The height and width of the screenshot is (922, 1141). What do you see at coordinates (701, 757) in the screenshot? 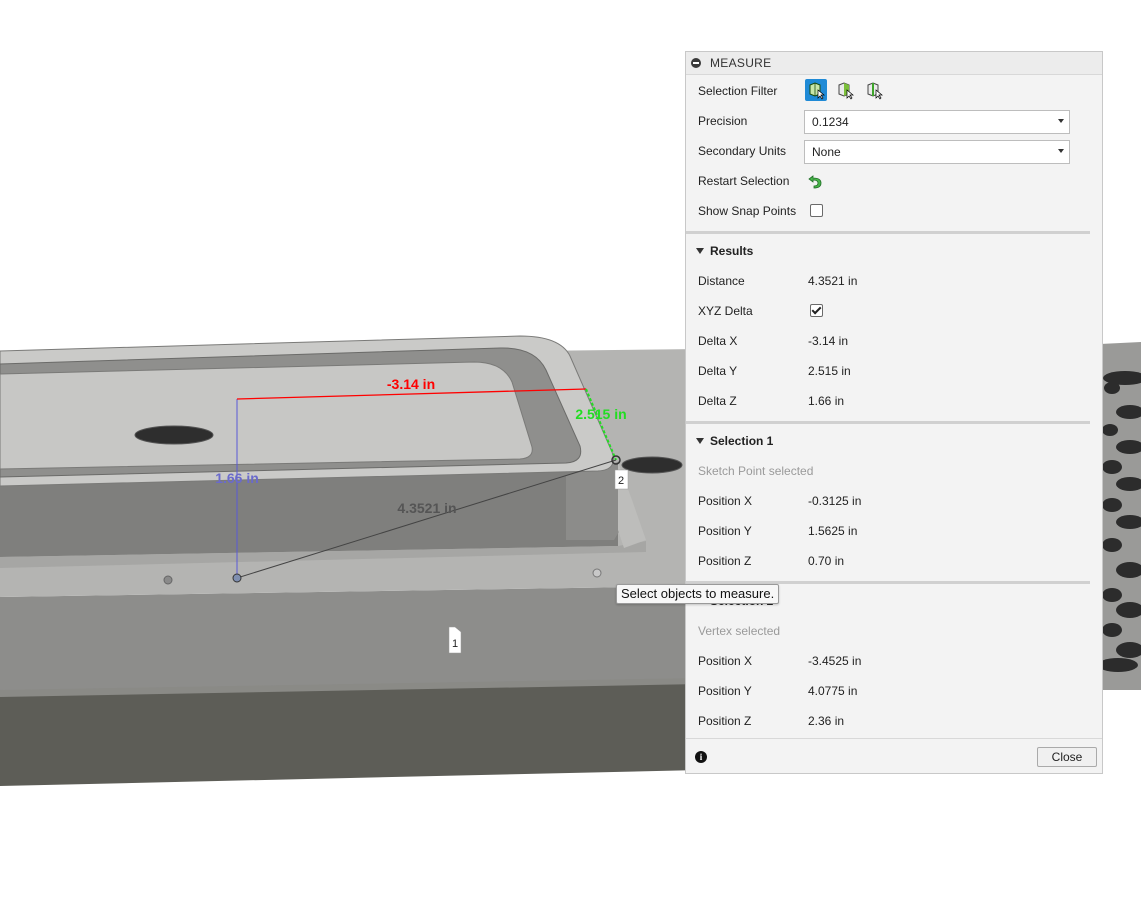
I see `info-icon: i` at bounding box center [701, 757].